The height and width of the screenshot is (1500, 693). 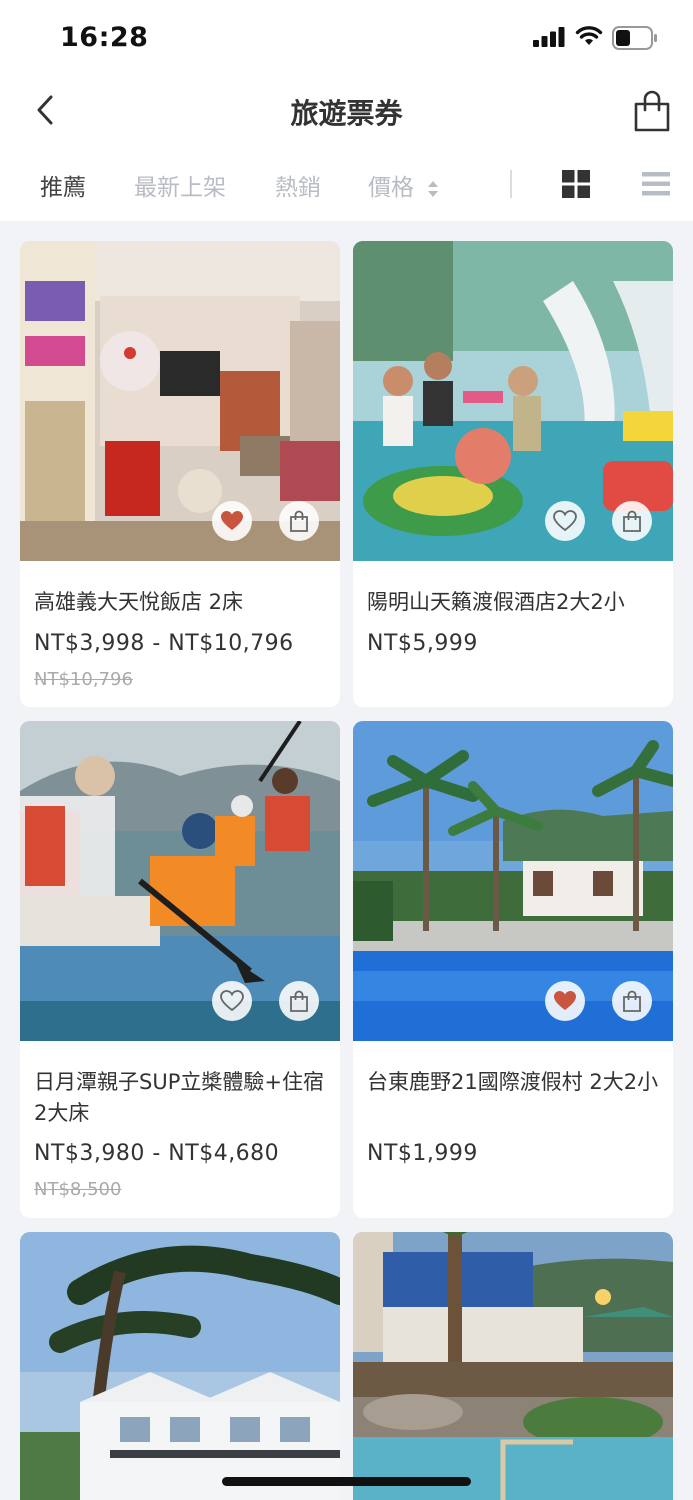 What do you see at coordinates (346, 1481) in the screenshot?
I see `home-indicator` at bounding box center [346, 1481].